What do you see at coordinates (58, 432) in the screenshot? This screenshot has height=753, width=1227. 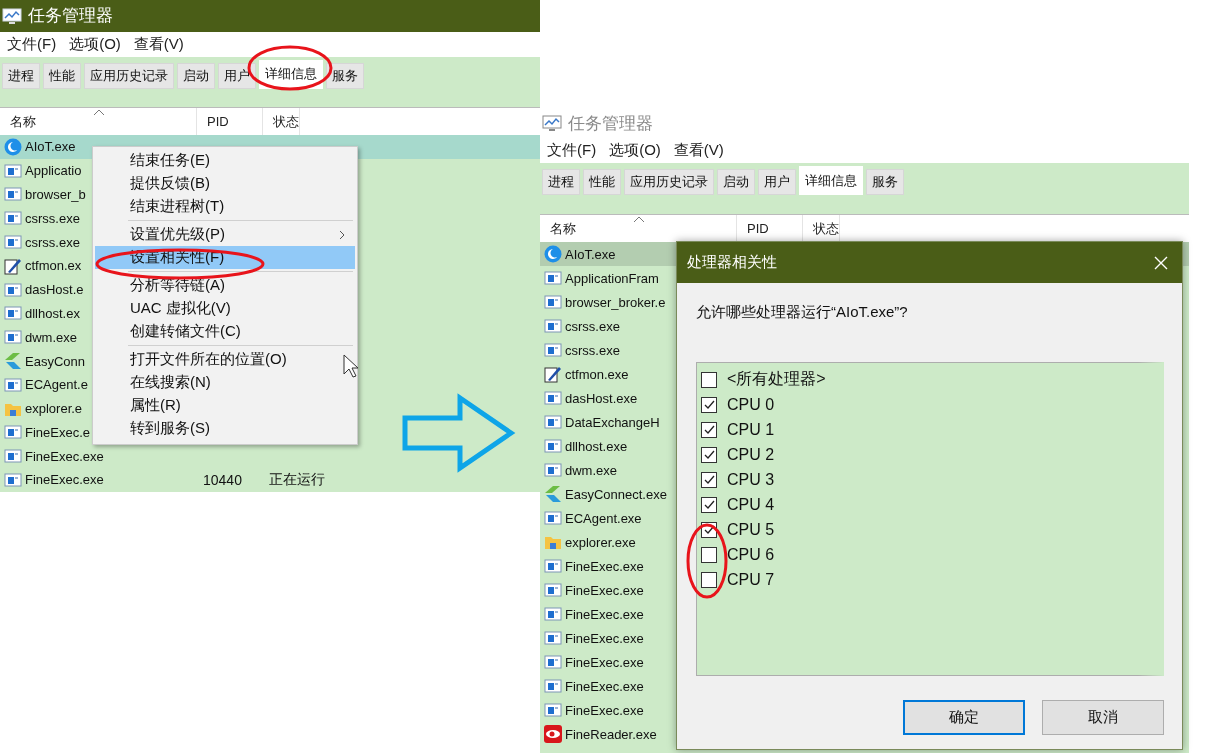 I see `process-name: FineExec.e` at bounding box center [58, 432].